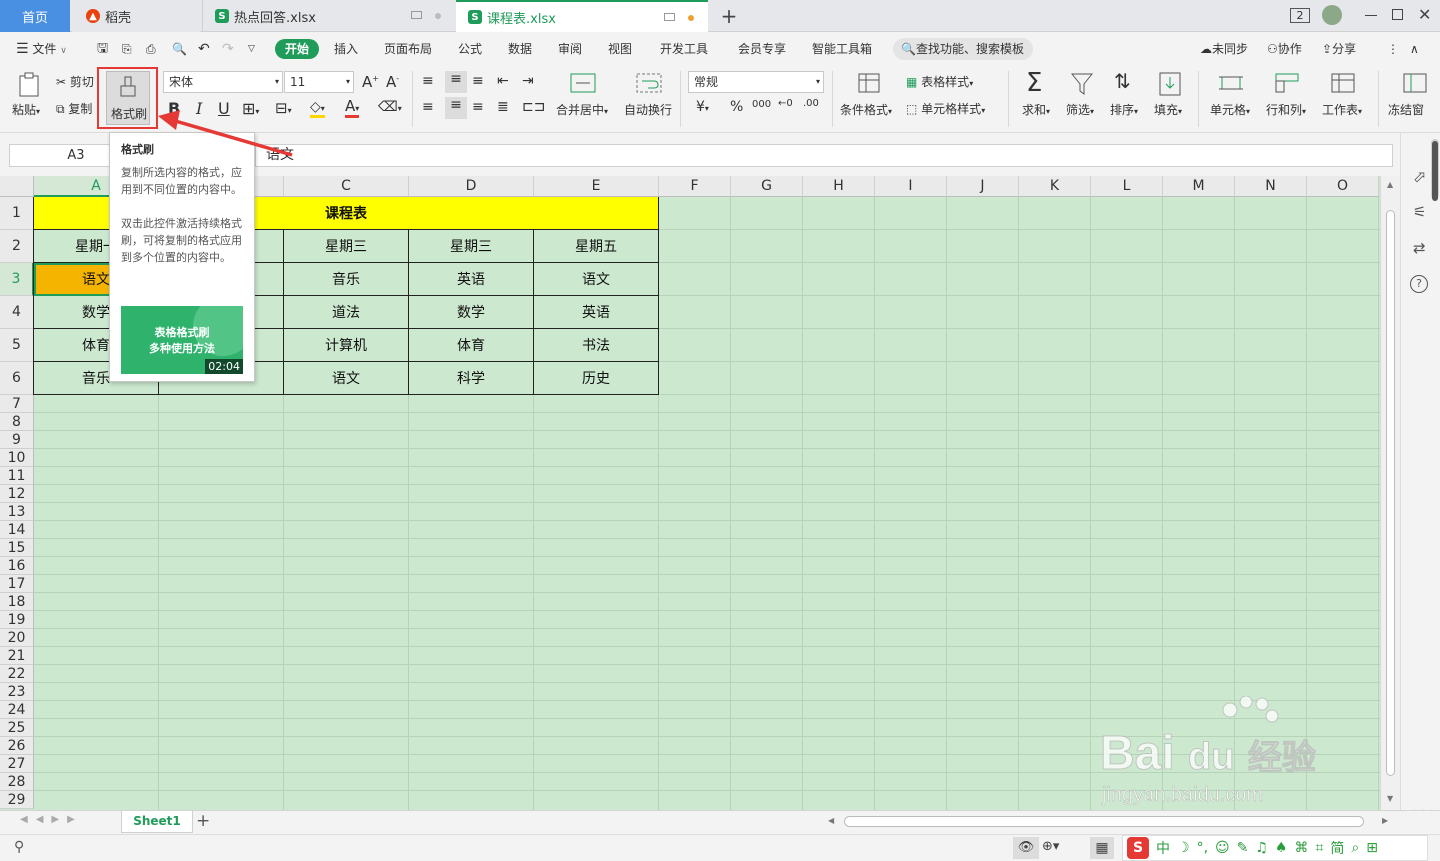  I want to click on scroll-up-icon: ▲, so click(1390, 184).